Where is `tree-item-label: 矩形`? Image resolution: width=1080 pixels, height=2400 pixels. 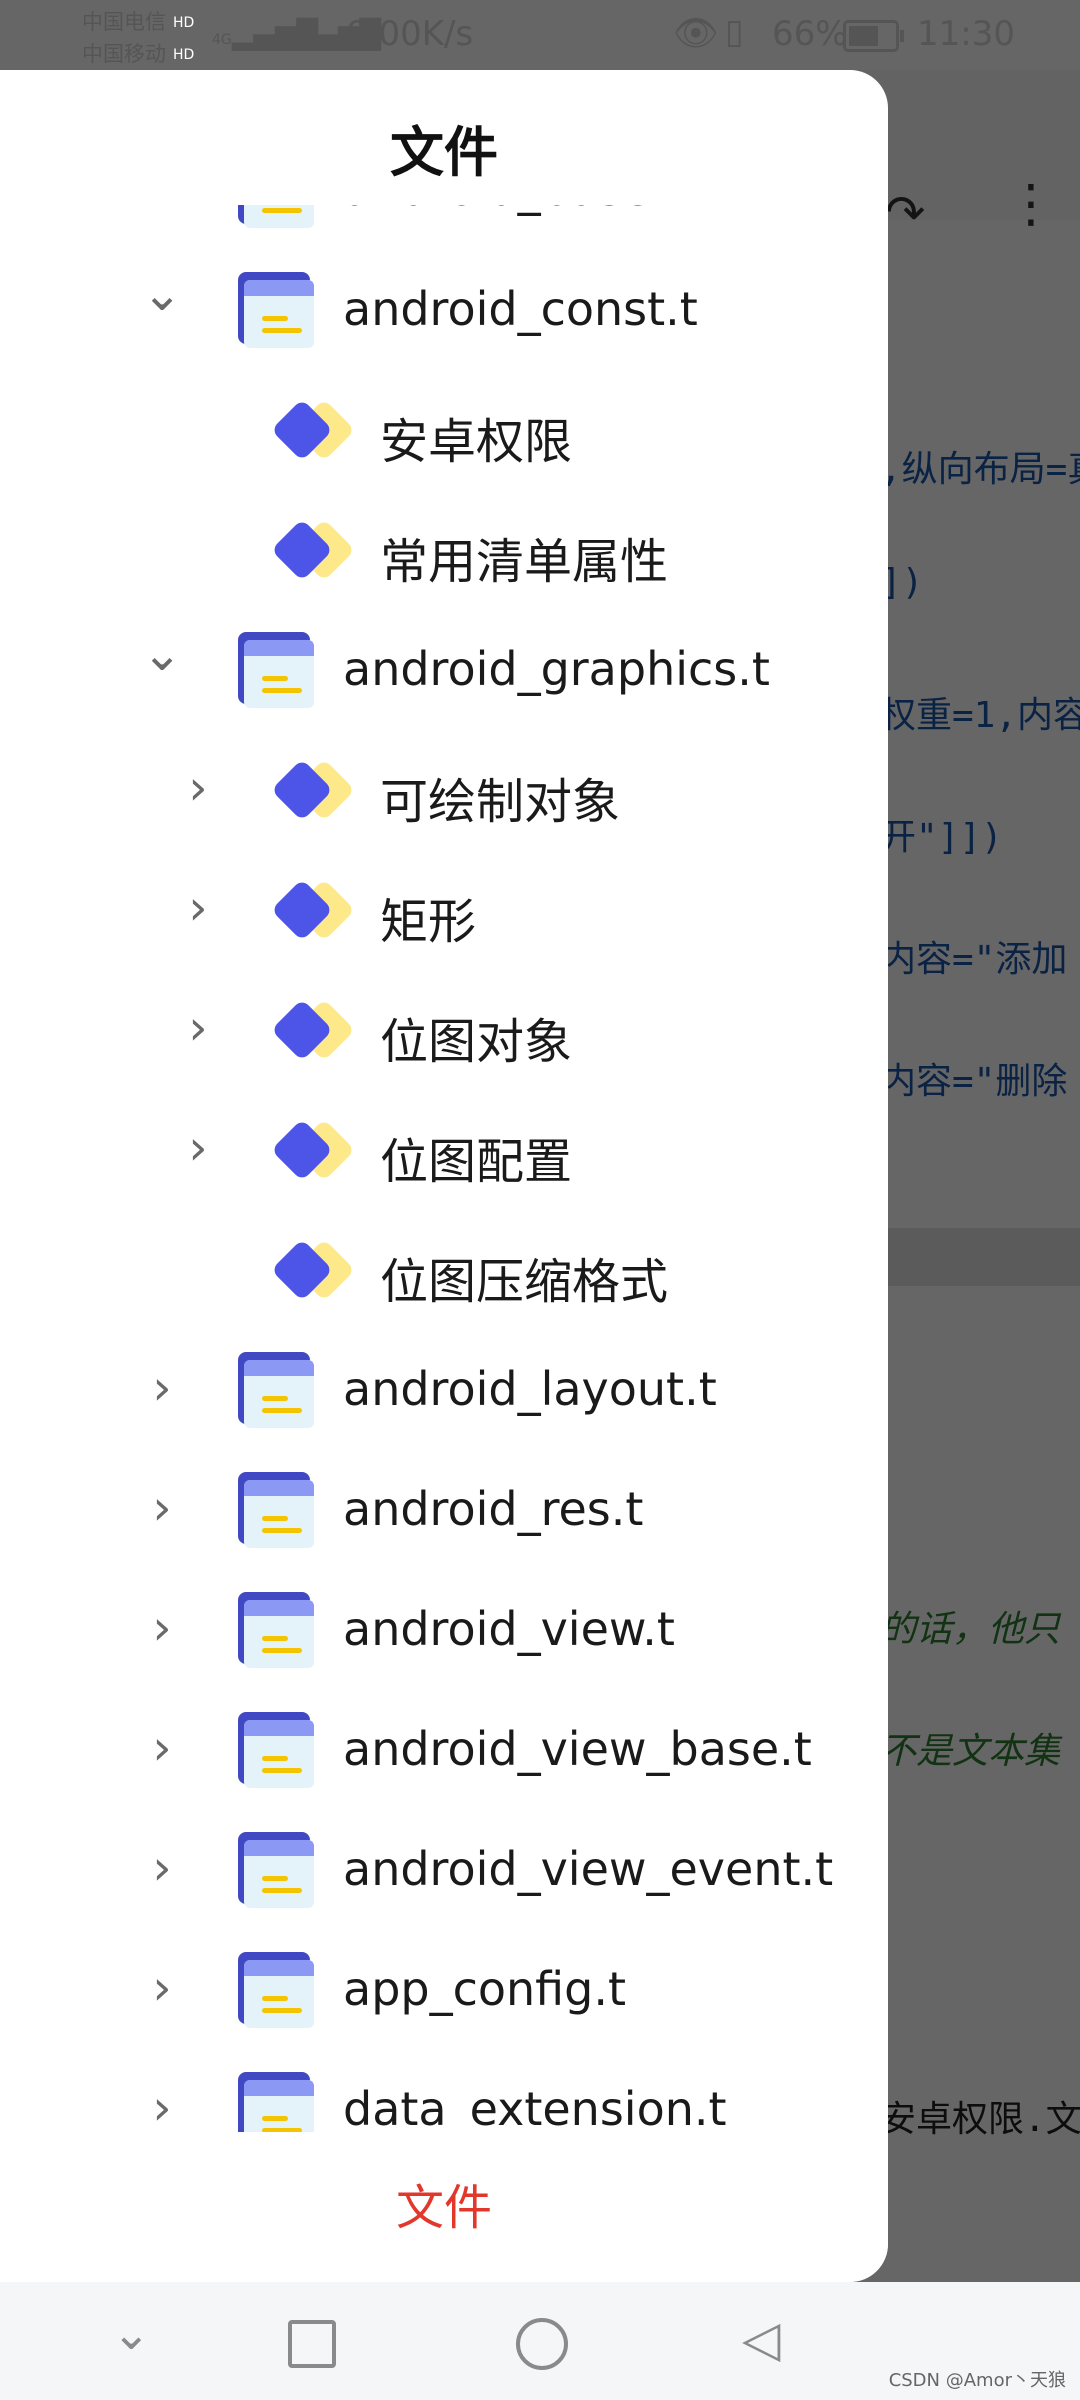 tree-item-label: 矩形 is located at coordinates (428, 922).